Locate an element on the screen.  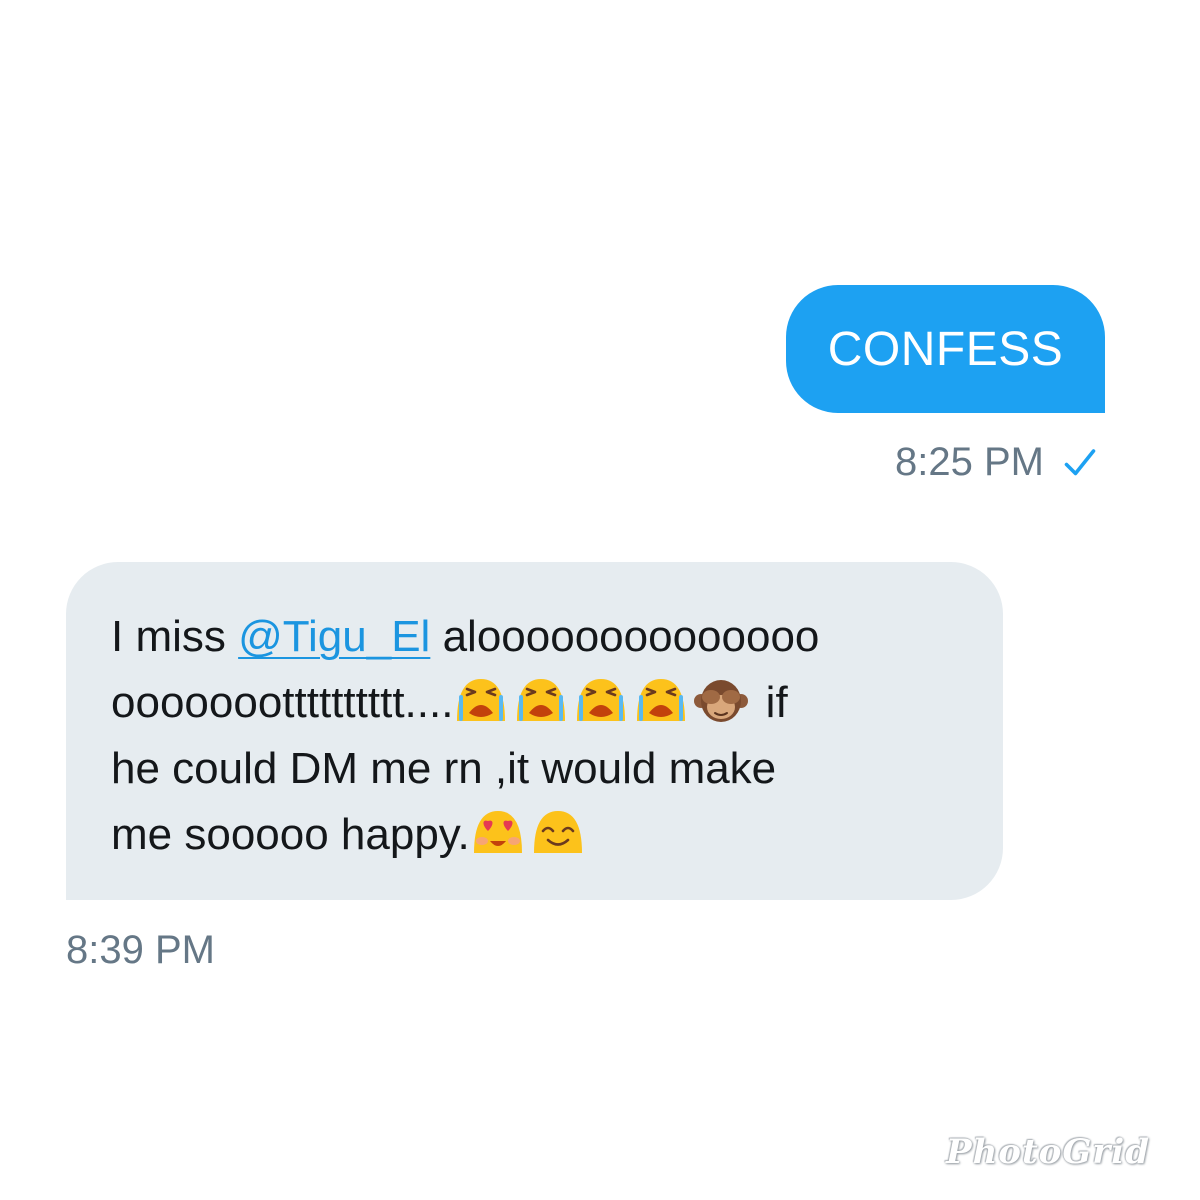
photogrid-watermark: PhotoGrid is located at coordinates (1048, 1152).